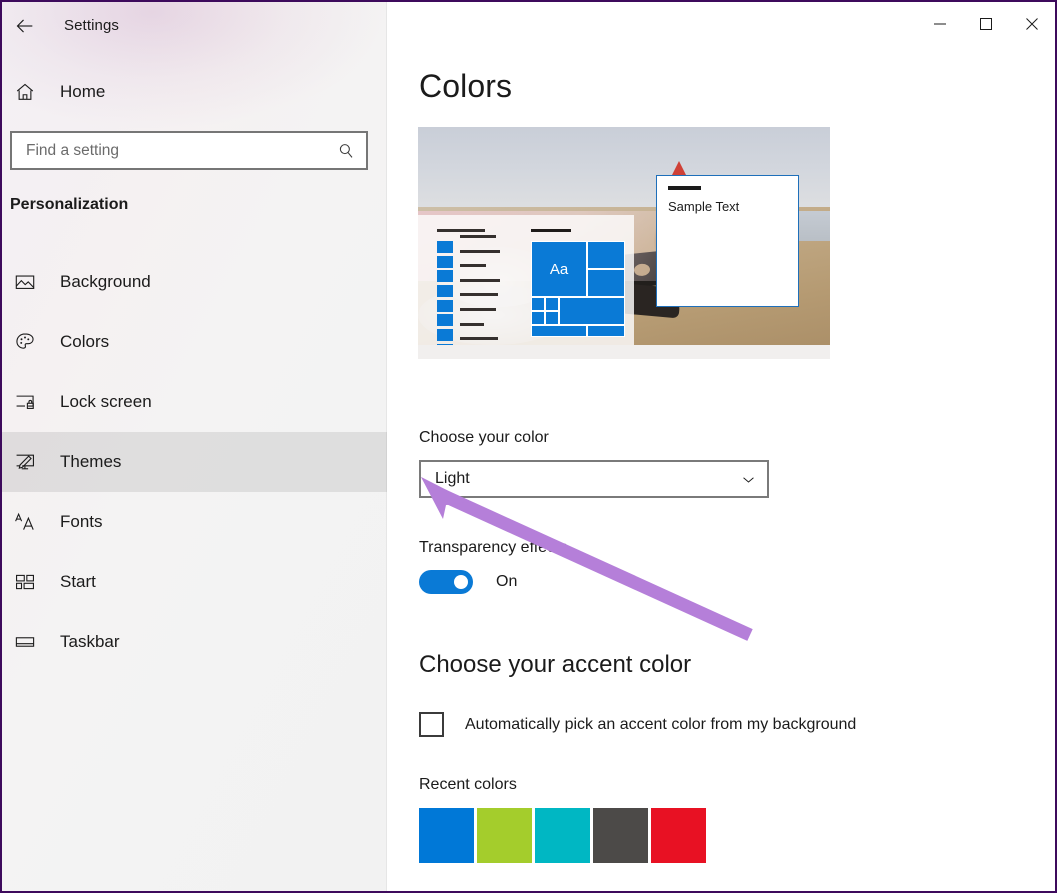 The image size is (1057, 893). I want to click on preview-start-tiles: Aa, so click(578, 289).